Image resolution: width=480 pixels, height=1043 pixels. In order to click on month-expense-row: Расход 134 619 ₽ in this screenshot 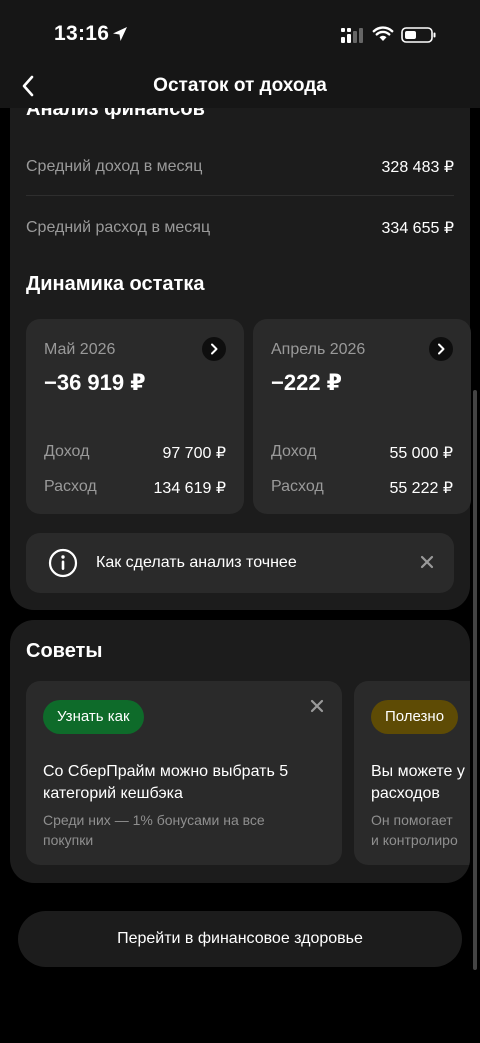, I will do `click(135, 488)`.